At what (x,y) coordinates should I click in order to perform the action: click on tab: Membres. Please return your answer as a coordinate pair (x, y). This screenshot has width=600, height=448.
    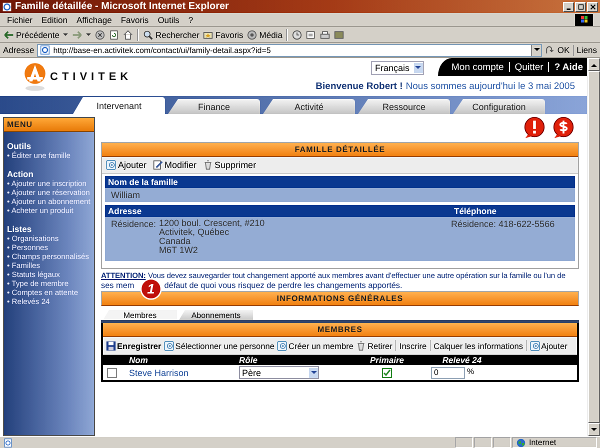
    Looking at the image, I should click on (140, 315).